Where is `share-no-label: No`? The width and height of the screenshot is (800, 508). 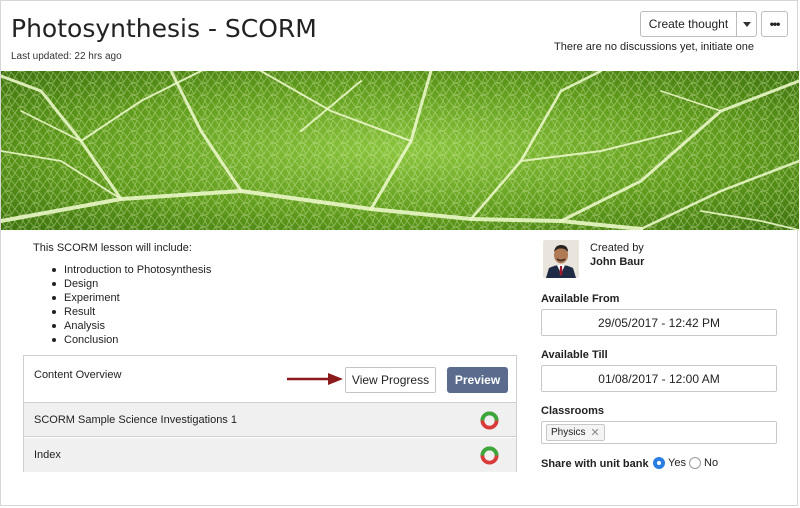
share-no-label: No is located at coordinates (711, 463).